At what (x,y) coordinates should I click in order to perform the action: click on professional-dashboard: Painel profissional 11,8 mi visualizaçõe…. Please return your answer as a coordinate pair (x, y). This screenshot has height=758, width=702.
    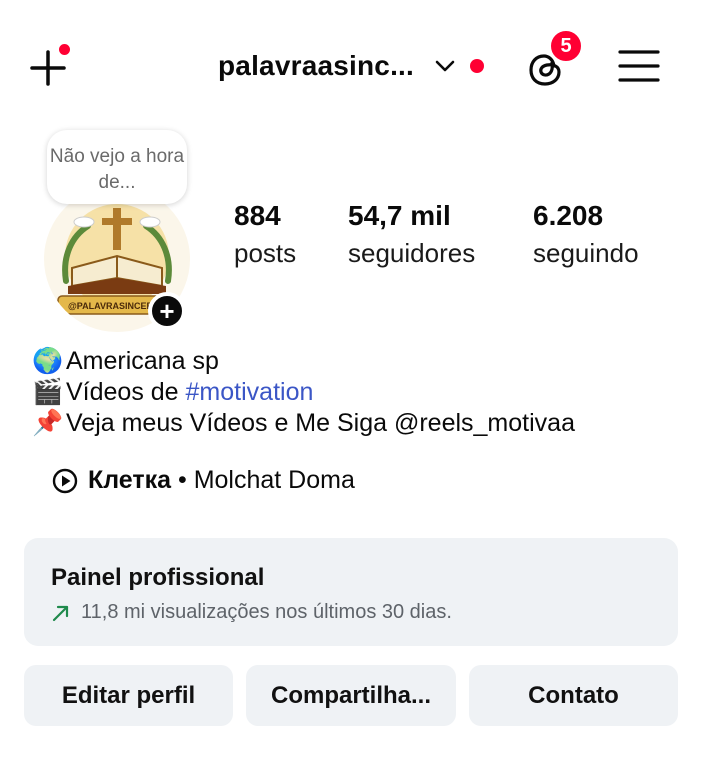
    Looking at the image, I should click on (351, 592).